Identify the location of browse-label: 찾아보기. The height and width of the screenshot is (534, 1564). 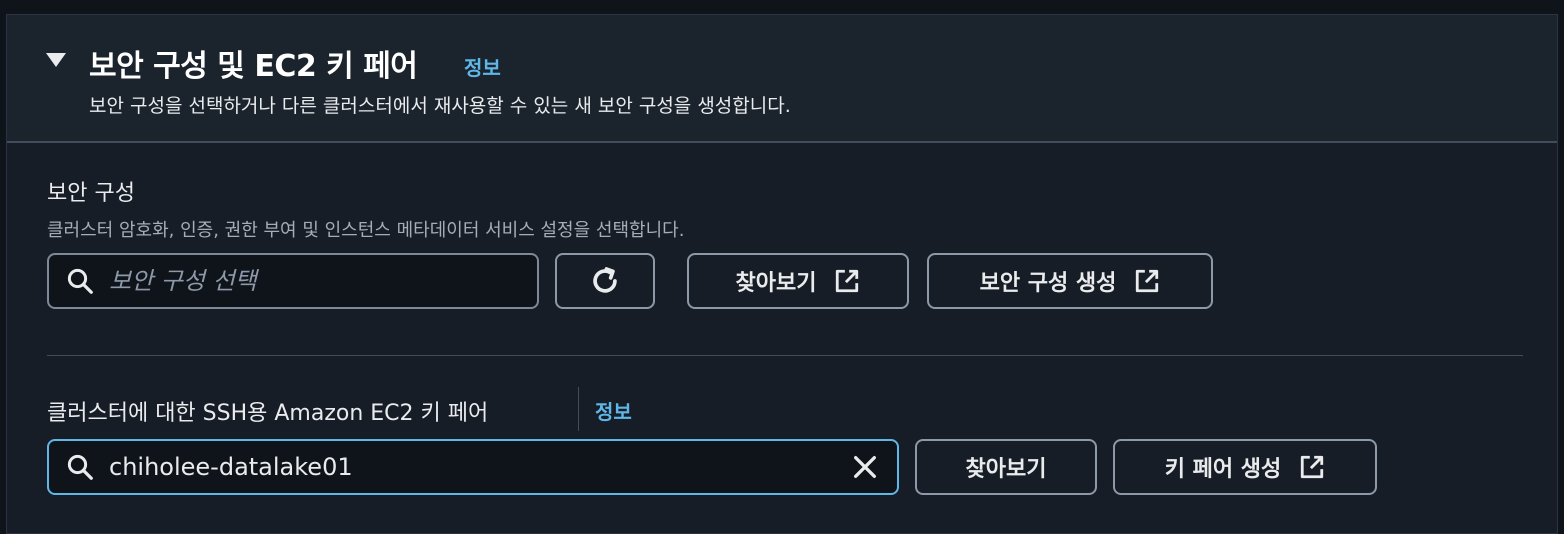
(776, 283).